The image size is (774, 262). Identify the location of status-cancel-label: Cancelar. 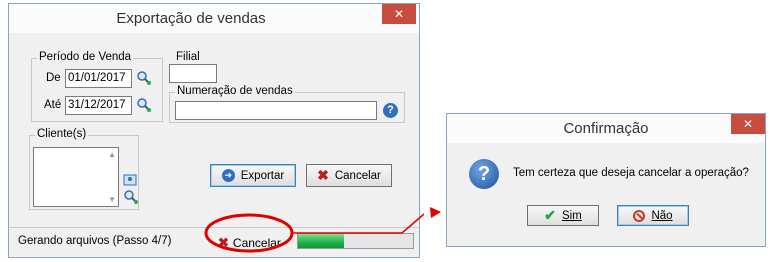
(256, 242).